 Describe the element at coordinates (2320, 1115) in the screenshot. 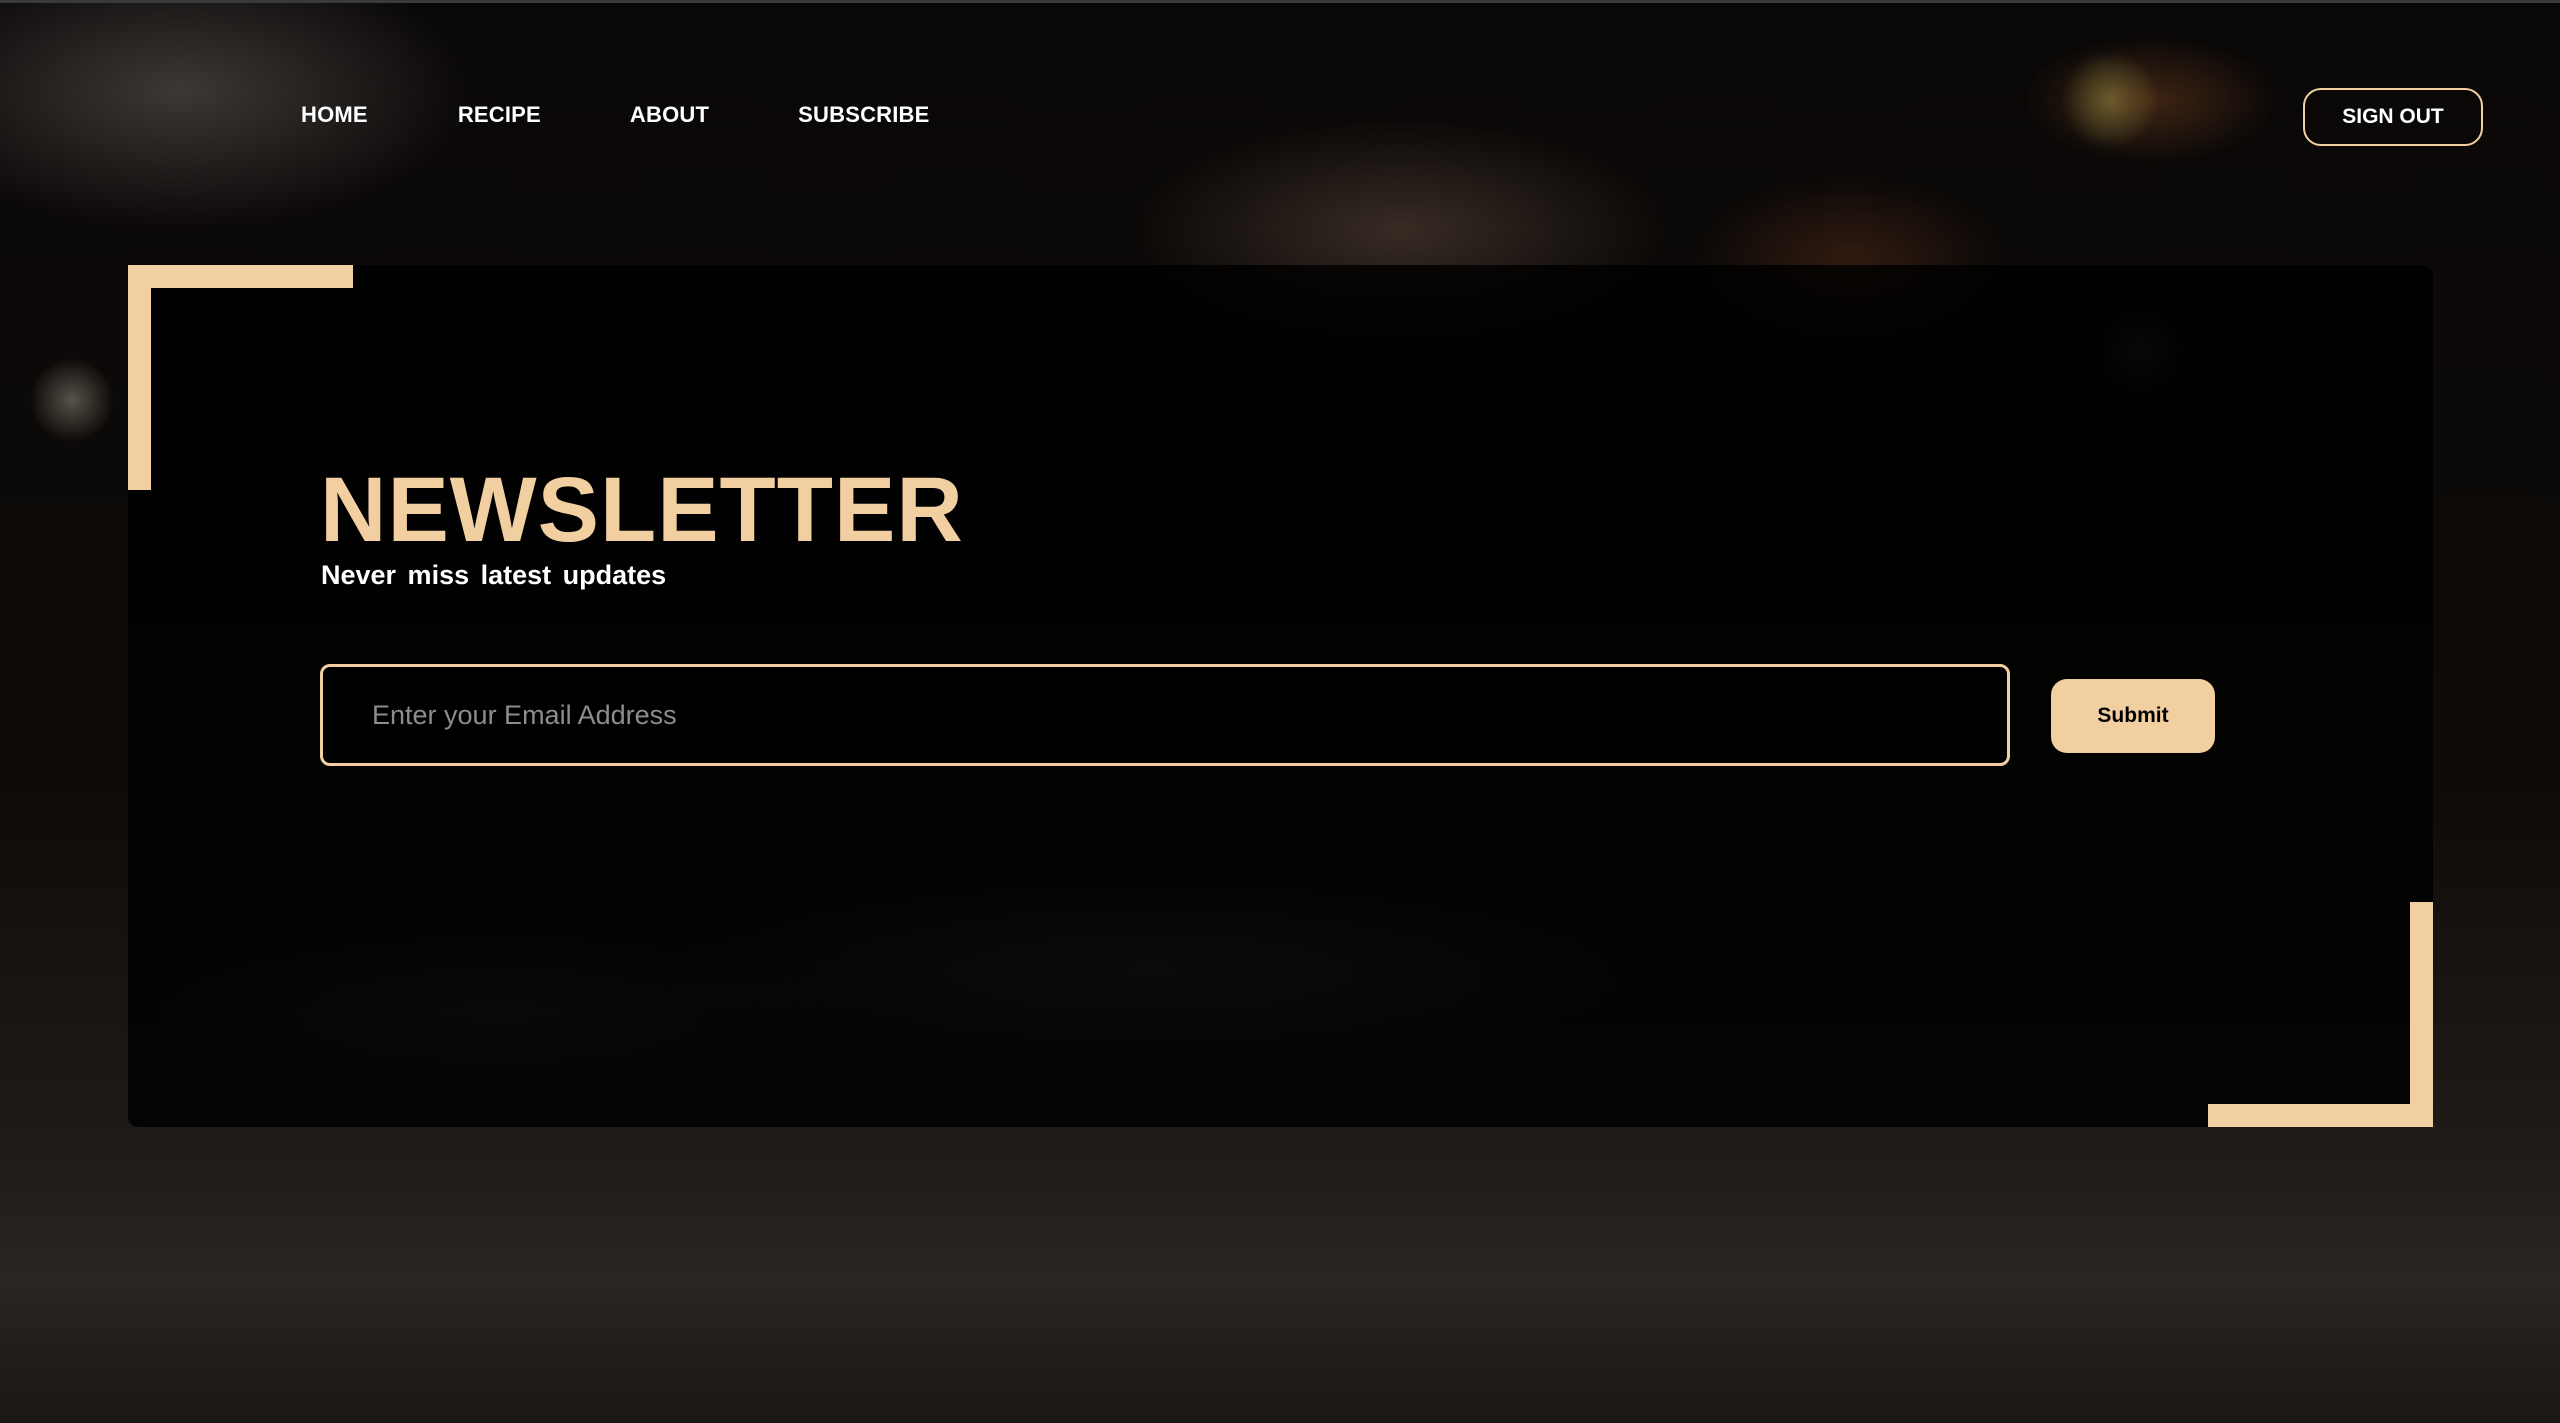

I see `corner-accent-bottom-right` at that location.